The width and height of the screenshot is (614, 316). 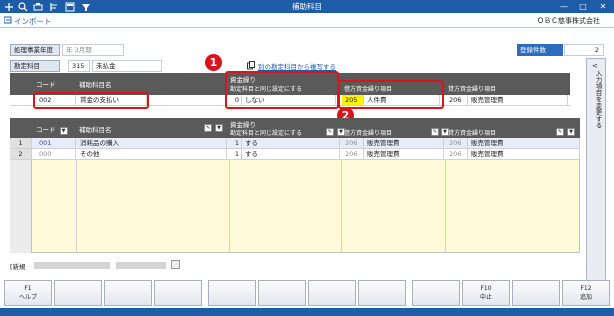 What do you see at coordinates (307, 20) in the screenshot?
I see `import-bar: インポート ＯＢＣ慈事株式会社` at bounding box center [307, 20].